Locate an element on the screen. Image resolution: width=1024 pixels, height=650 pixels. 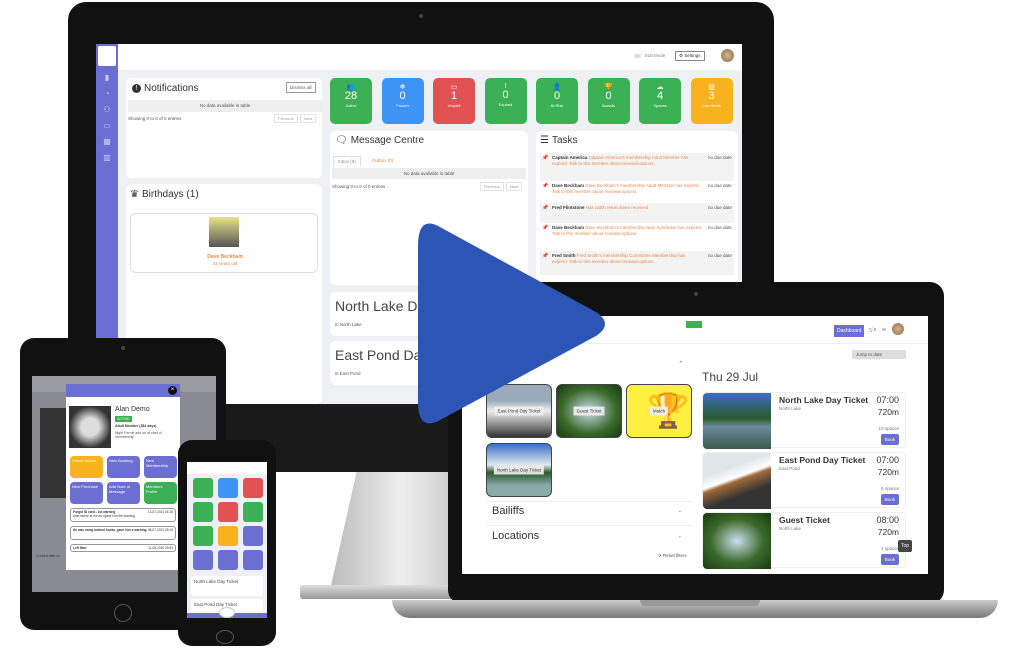
laptop-notch is located at coordinates (700, 603).